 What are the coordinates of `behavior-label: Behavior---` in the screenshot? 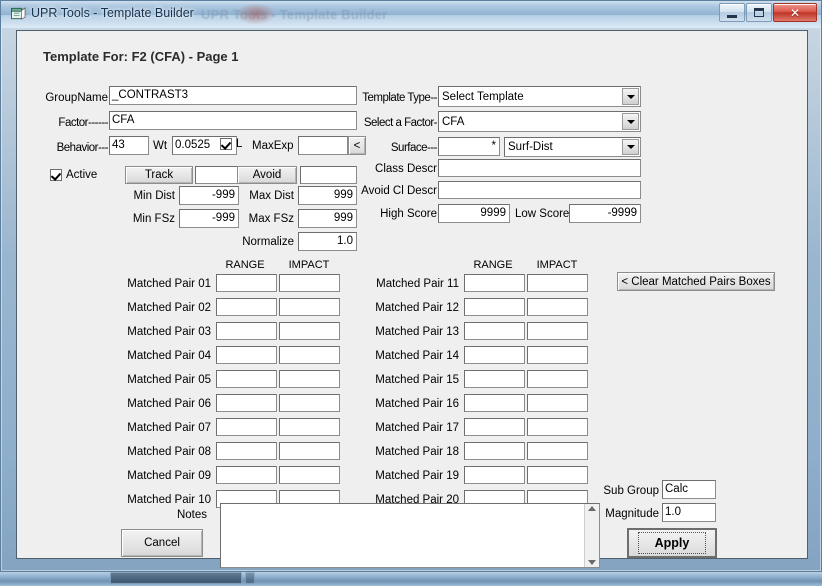 It's located at (82, 148).